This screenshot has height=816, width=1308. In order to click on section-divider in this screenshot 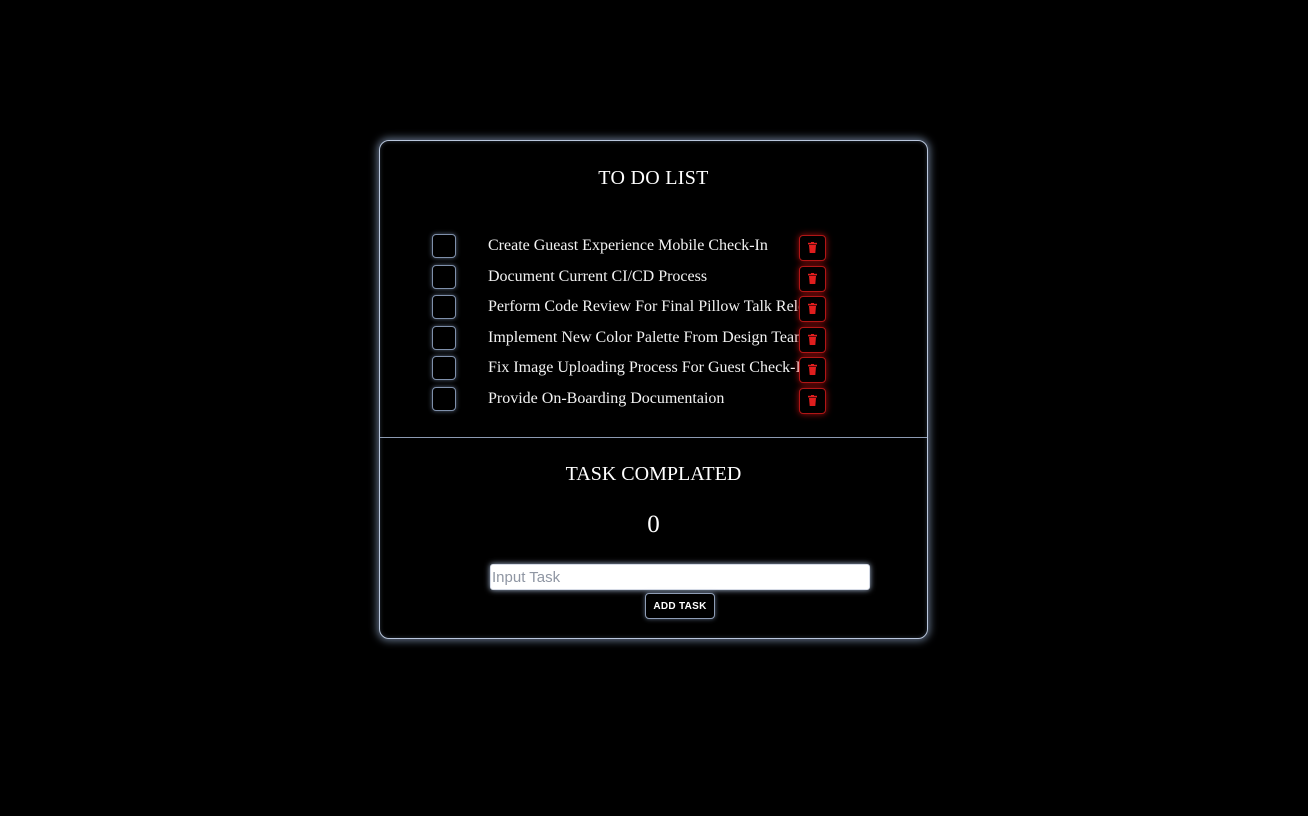, I will do `click(653, 437)`.